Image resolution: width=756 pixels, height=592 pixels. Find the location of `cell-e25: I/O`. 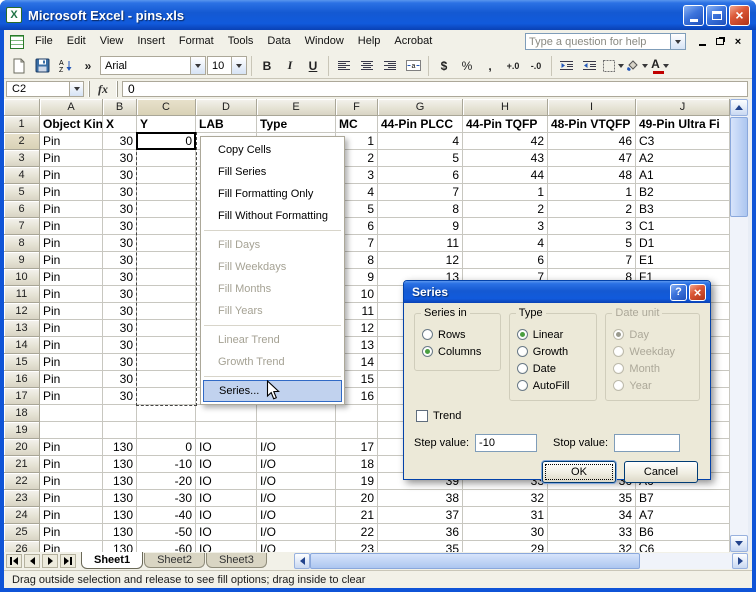

cell-e25: I/O is located at coordinates (296, 532).